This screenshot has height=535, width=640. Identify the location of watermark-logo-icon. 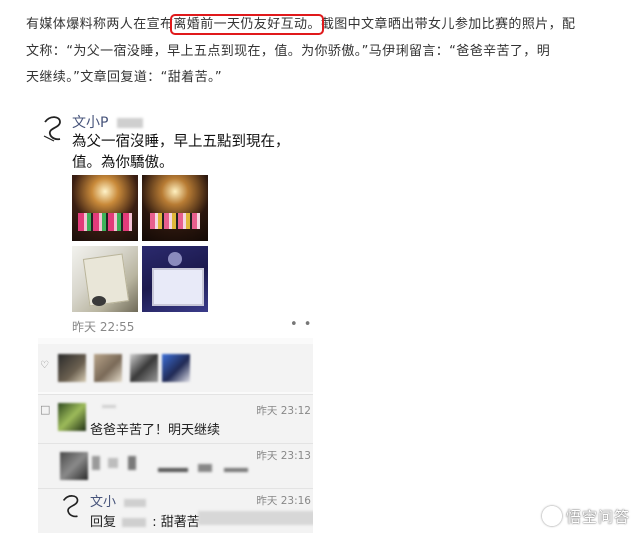
(551, 516).